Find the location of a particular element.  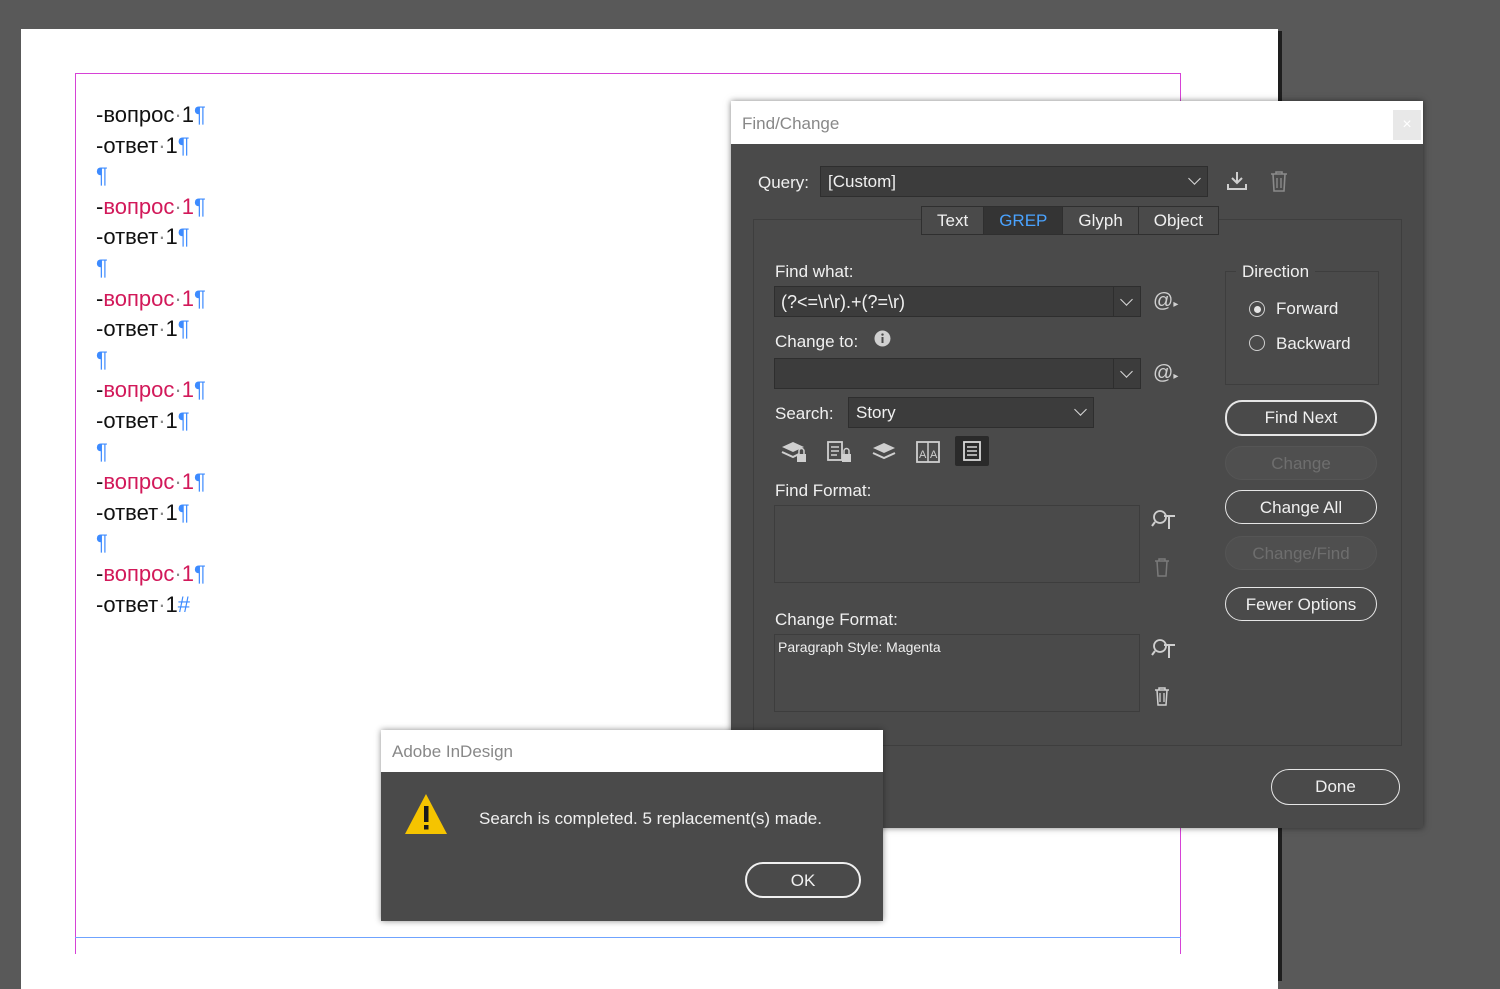

forward-label: Forward is located at coordinates (1307, 309).